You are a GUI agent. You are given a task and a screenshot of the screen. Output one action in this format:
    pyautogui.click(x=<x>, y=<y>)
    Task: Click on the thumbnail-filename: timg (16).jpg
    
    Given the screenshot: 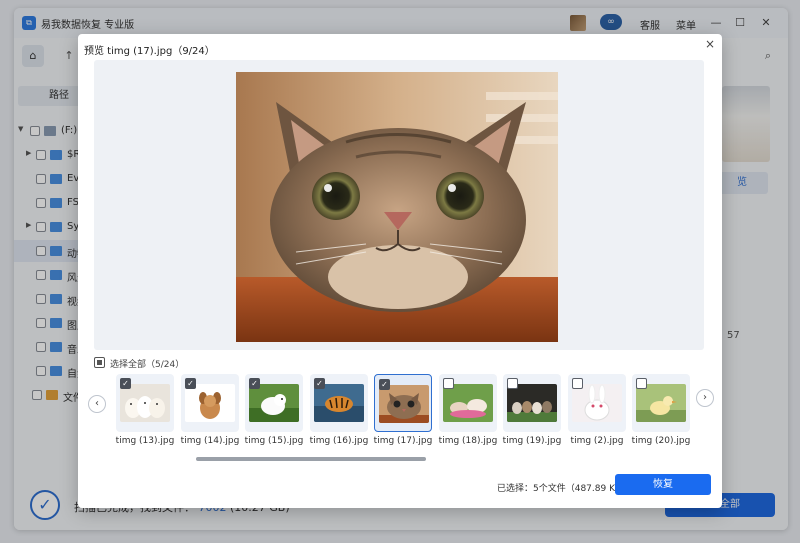 What is the action you would take?
    pyautogui.click(x=339, y=441)
    